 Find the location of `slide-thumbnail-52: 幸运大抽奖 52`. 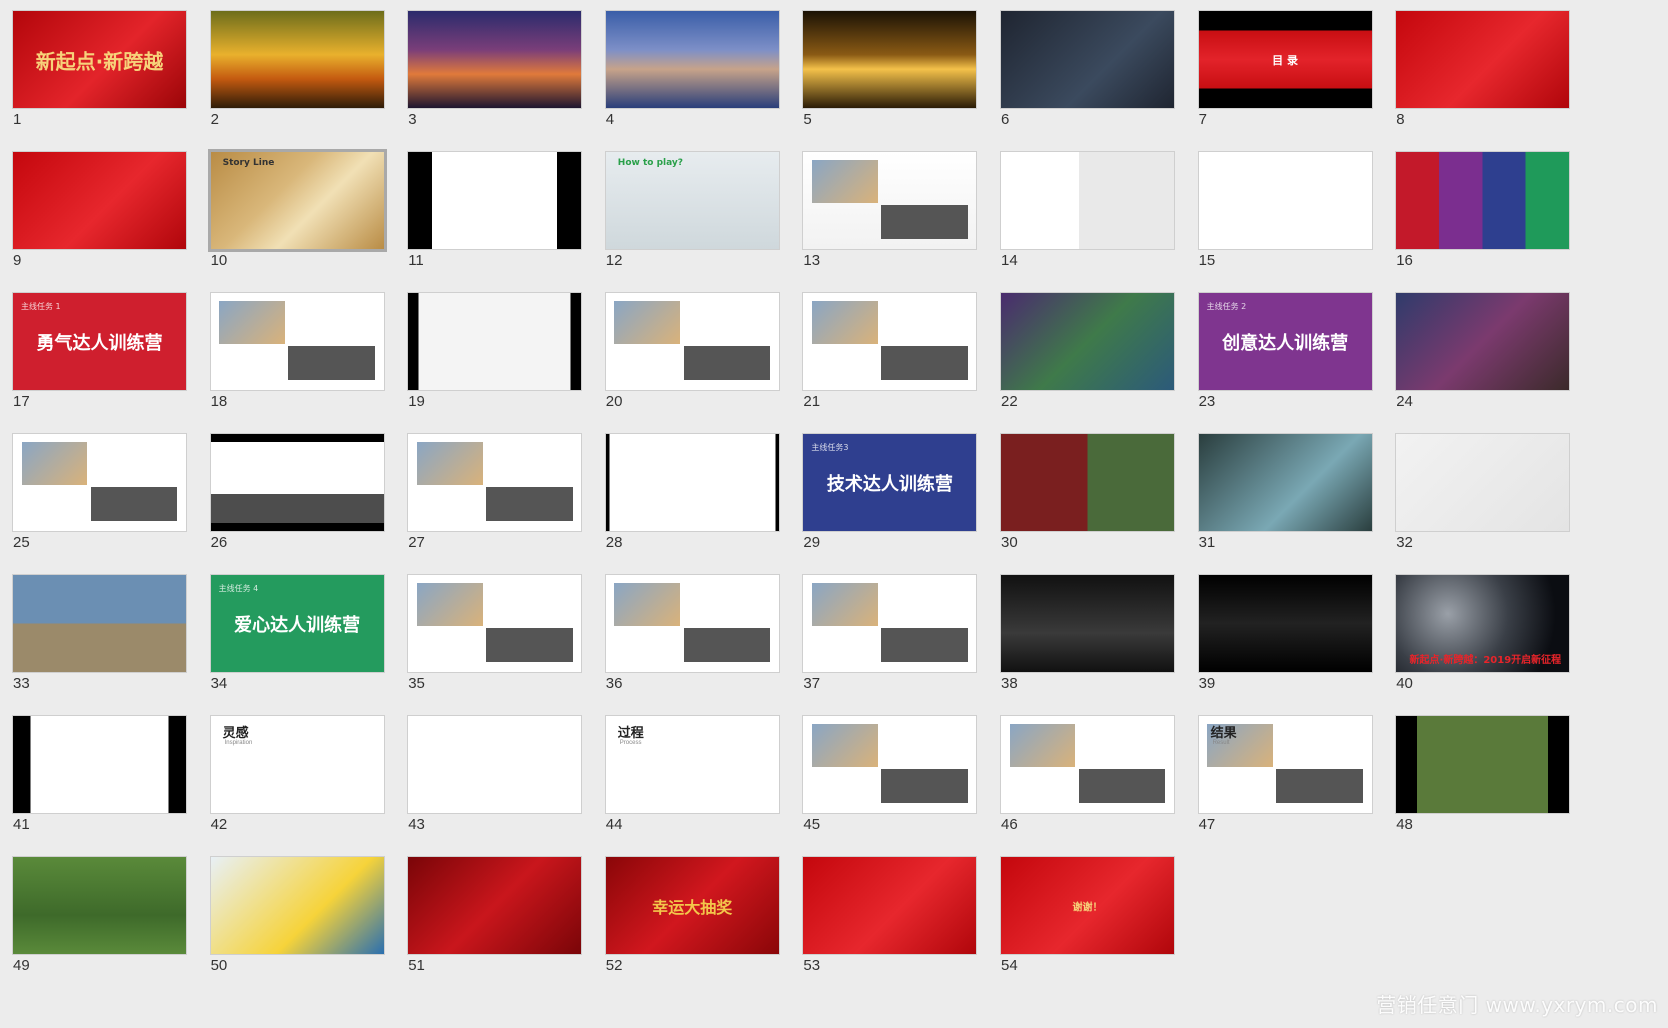

slide-thumbnail-52: 幸运大抽奖 52 is located at coordinates (692, 917).